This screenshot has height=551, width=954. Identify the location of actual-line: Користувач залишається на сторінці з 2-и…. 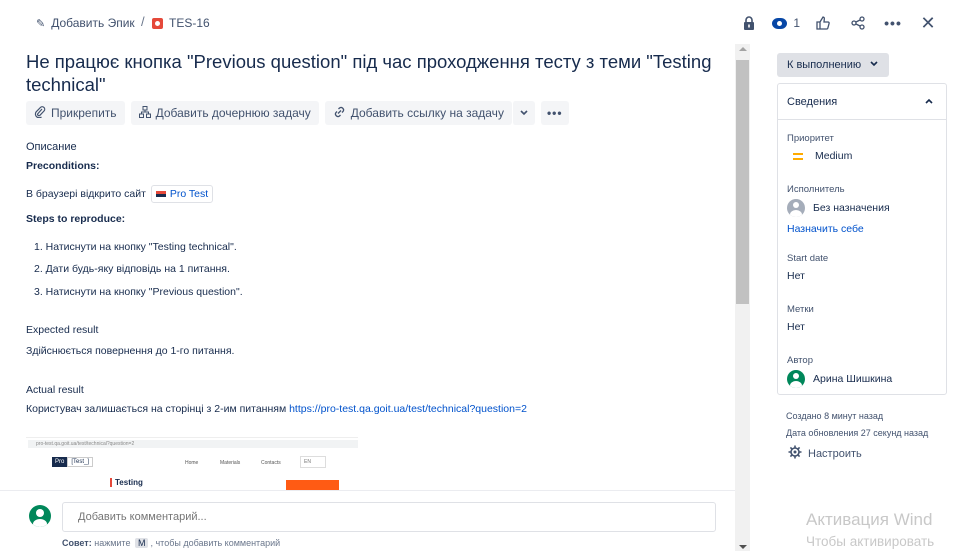
(276, 409).